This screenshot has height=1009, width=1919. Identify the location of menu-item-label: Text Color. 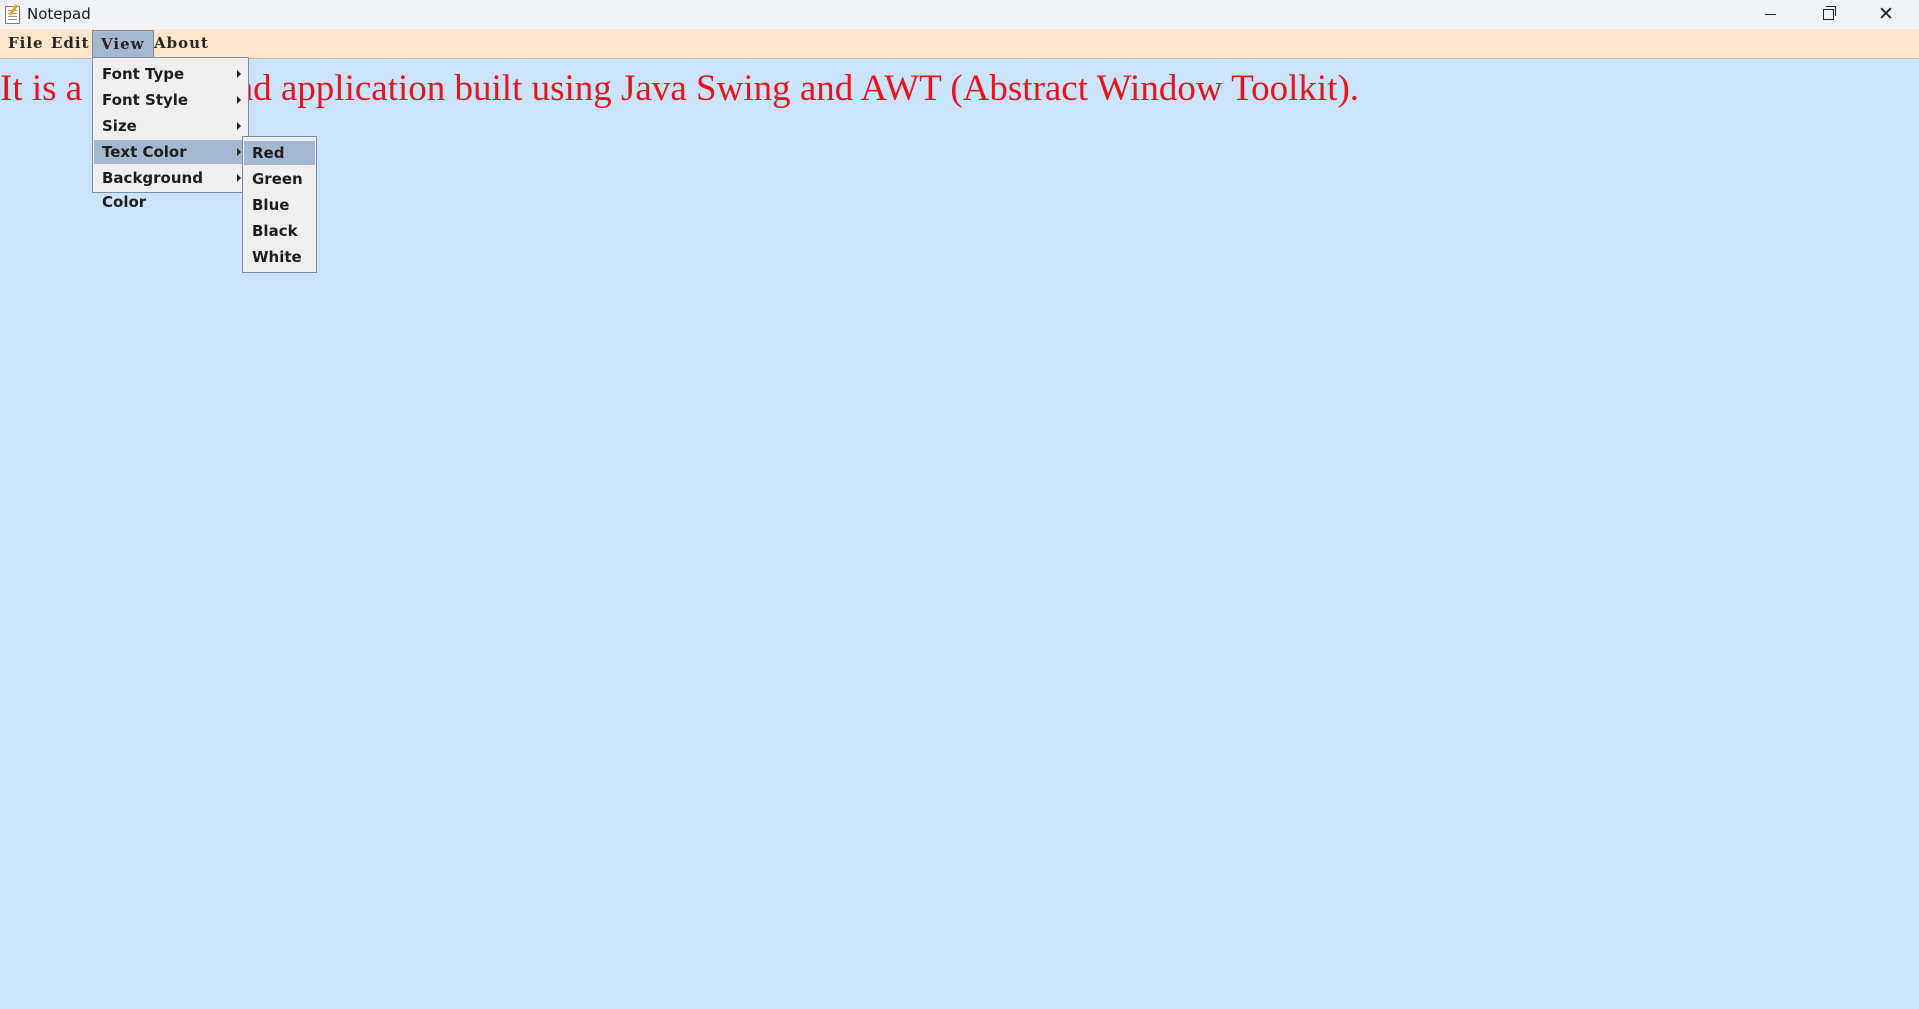
(144, 152).